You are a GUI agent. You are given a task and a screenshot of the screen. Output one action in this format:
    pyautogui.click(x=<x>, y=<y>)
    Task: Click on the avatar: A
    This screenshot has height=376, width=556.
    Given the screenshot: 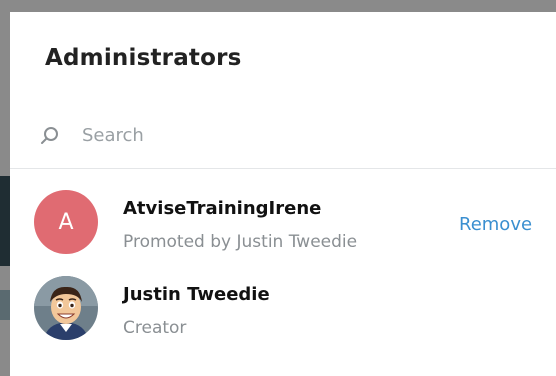 What is the action you would take?
    pyautogui.click(x=66, y=222)
    